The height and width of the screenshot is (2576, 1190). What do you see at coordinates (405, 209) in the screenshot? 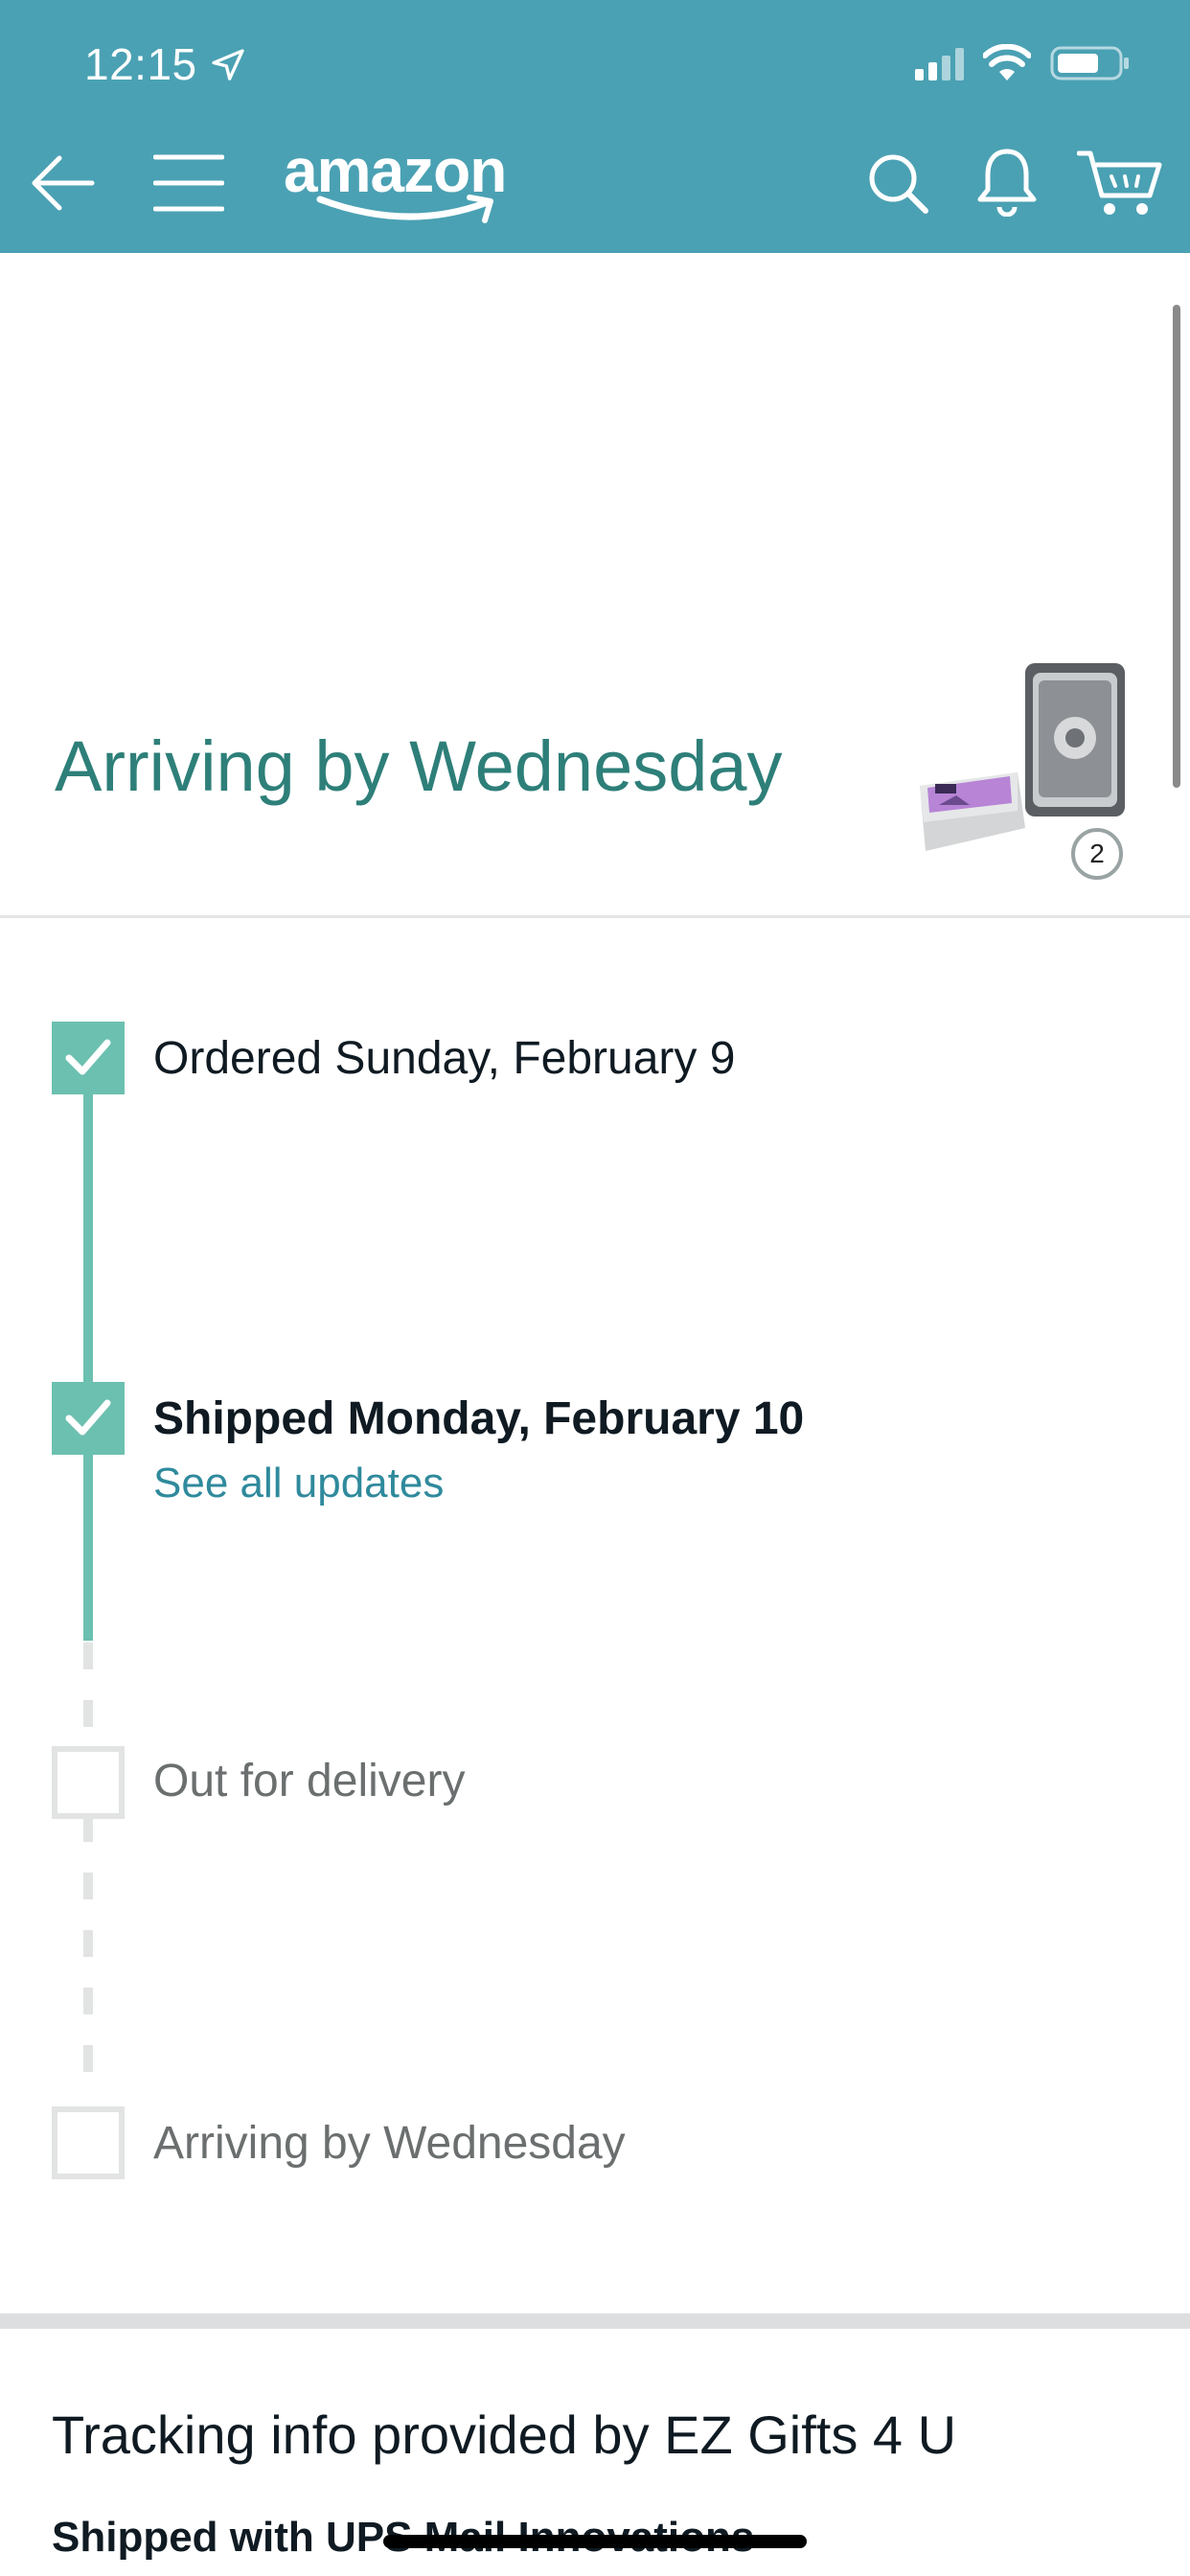
I see `logo-smile-icon` at bounding box center [405, 209].